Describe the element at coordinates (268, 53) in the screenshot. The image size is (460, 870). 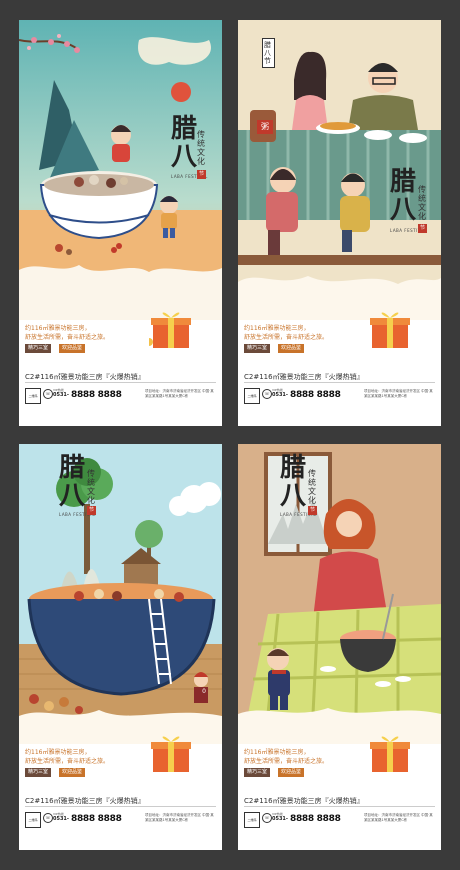
I see `side-label: 腊八节` at that location.